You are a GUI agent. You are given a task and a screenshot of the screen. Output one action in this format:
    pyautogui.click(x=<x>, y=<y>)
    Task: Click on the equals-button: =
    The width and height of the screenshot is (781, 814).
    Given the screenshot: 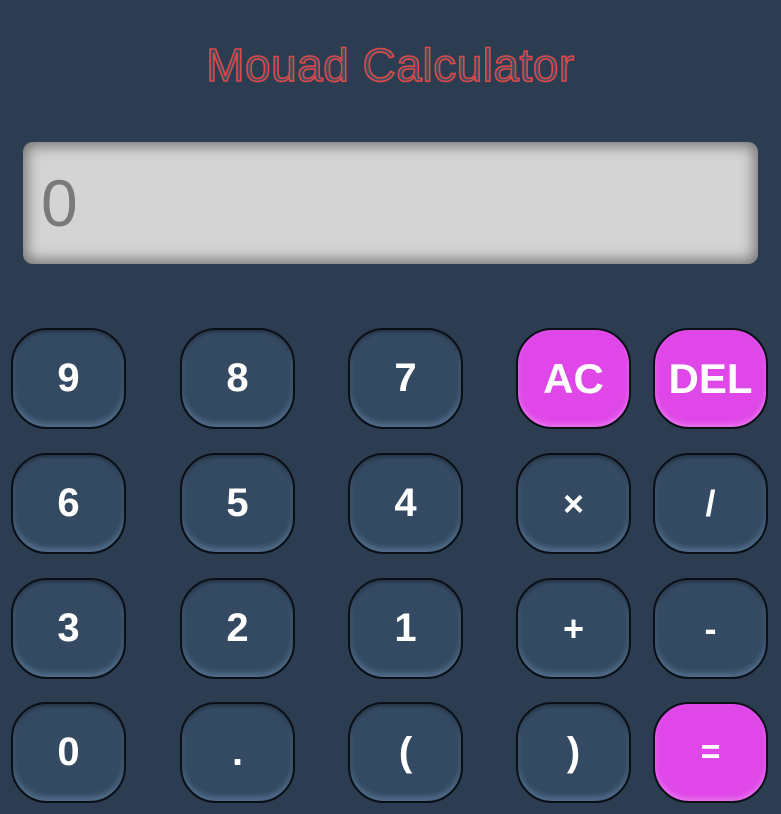 What is the action you would take?
    pyautogui.click(x=710, y=752)
    